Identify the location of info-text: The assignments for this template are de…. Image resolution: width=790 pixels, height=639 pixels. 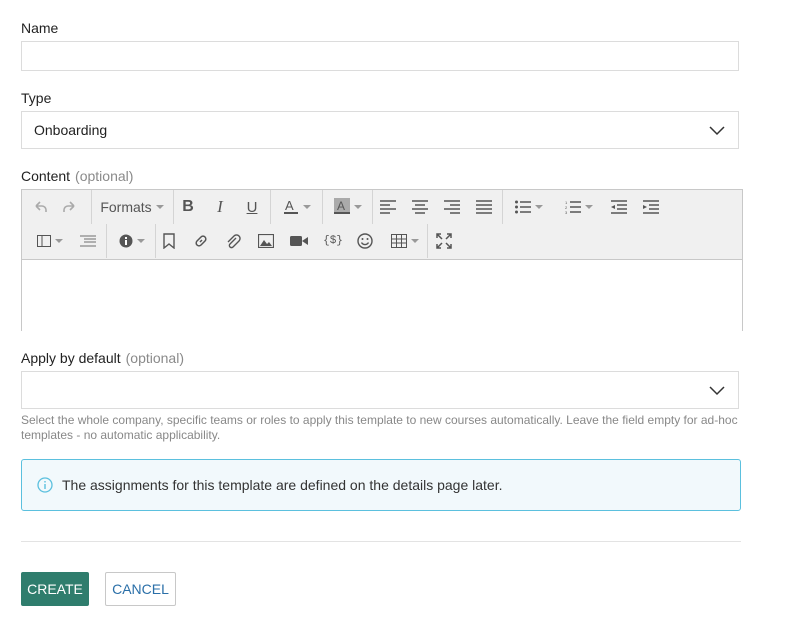
(282, 485).